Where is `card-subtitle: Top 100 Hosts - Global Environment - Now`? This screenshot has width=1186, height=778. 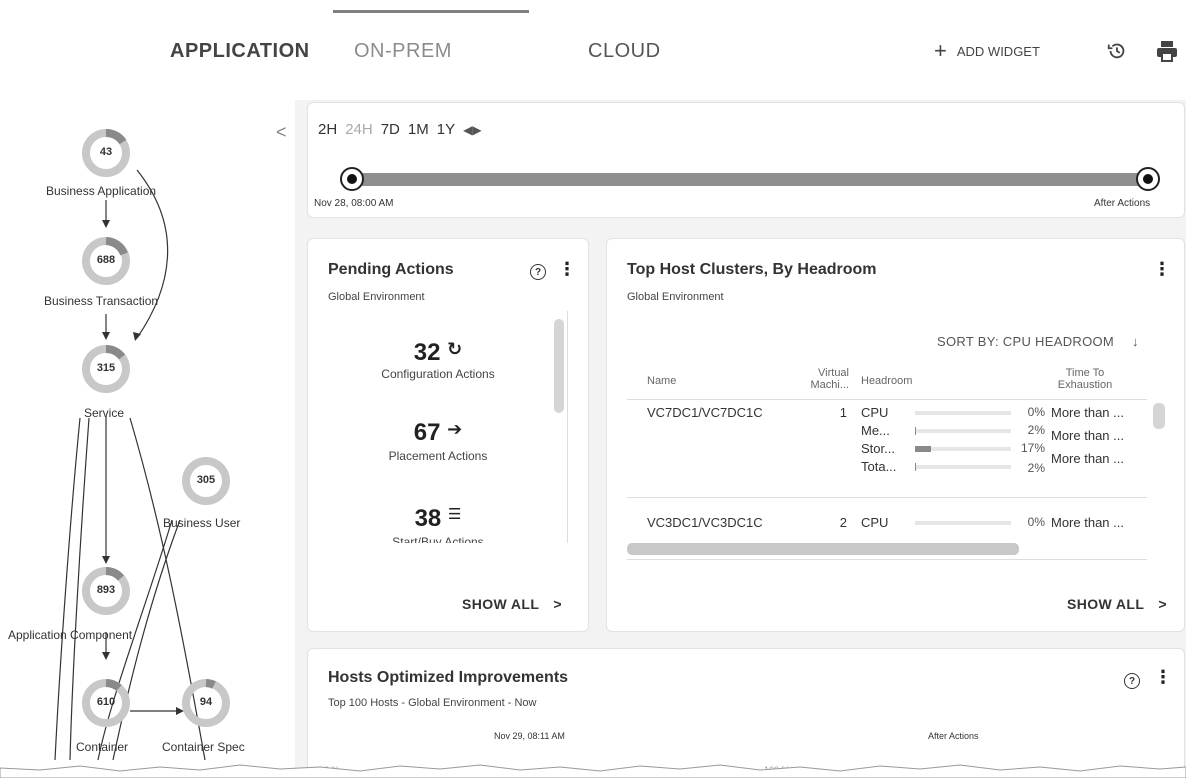
card-subtitle: Top 100 Hosts - Global Environment - Now is located at coordinates (432, 703).